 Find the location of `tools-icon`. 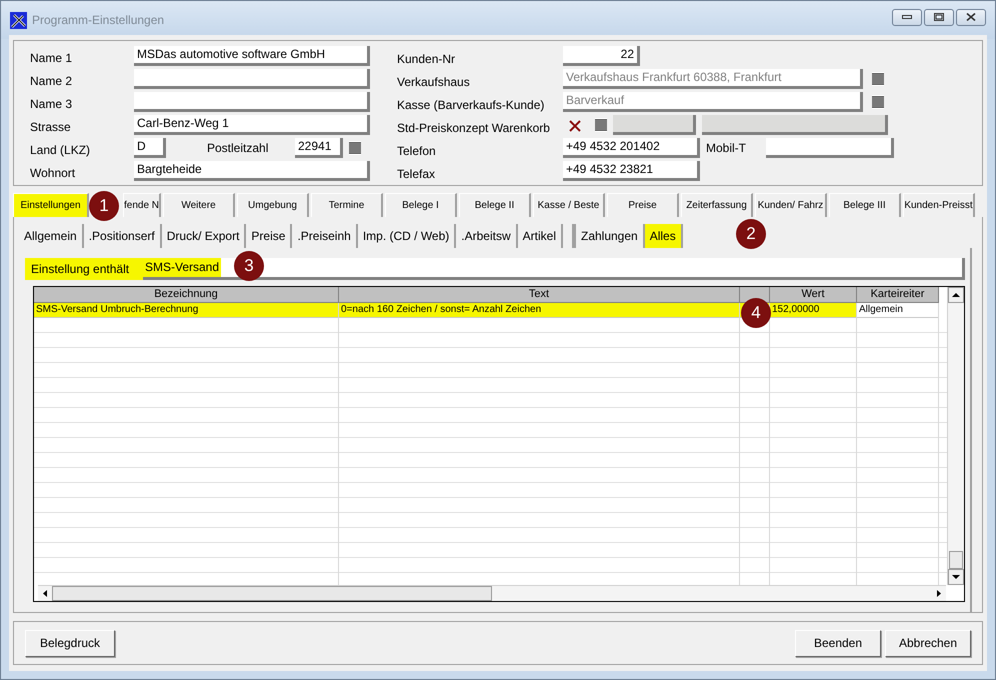

tools-icon is located at coordinates (18, 20).